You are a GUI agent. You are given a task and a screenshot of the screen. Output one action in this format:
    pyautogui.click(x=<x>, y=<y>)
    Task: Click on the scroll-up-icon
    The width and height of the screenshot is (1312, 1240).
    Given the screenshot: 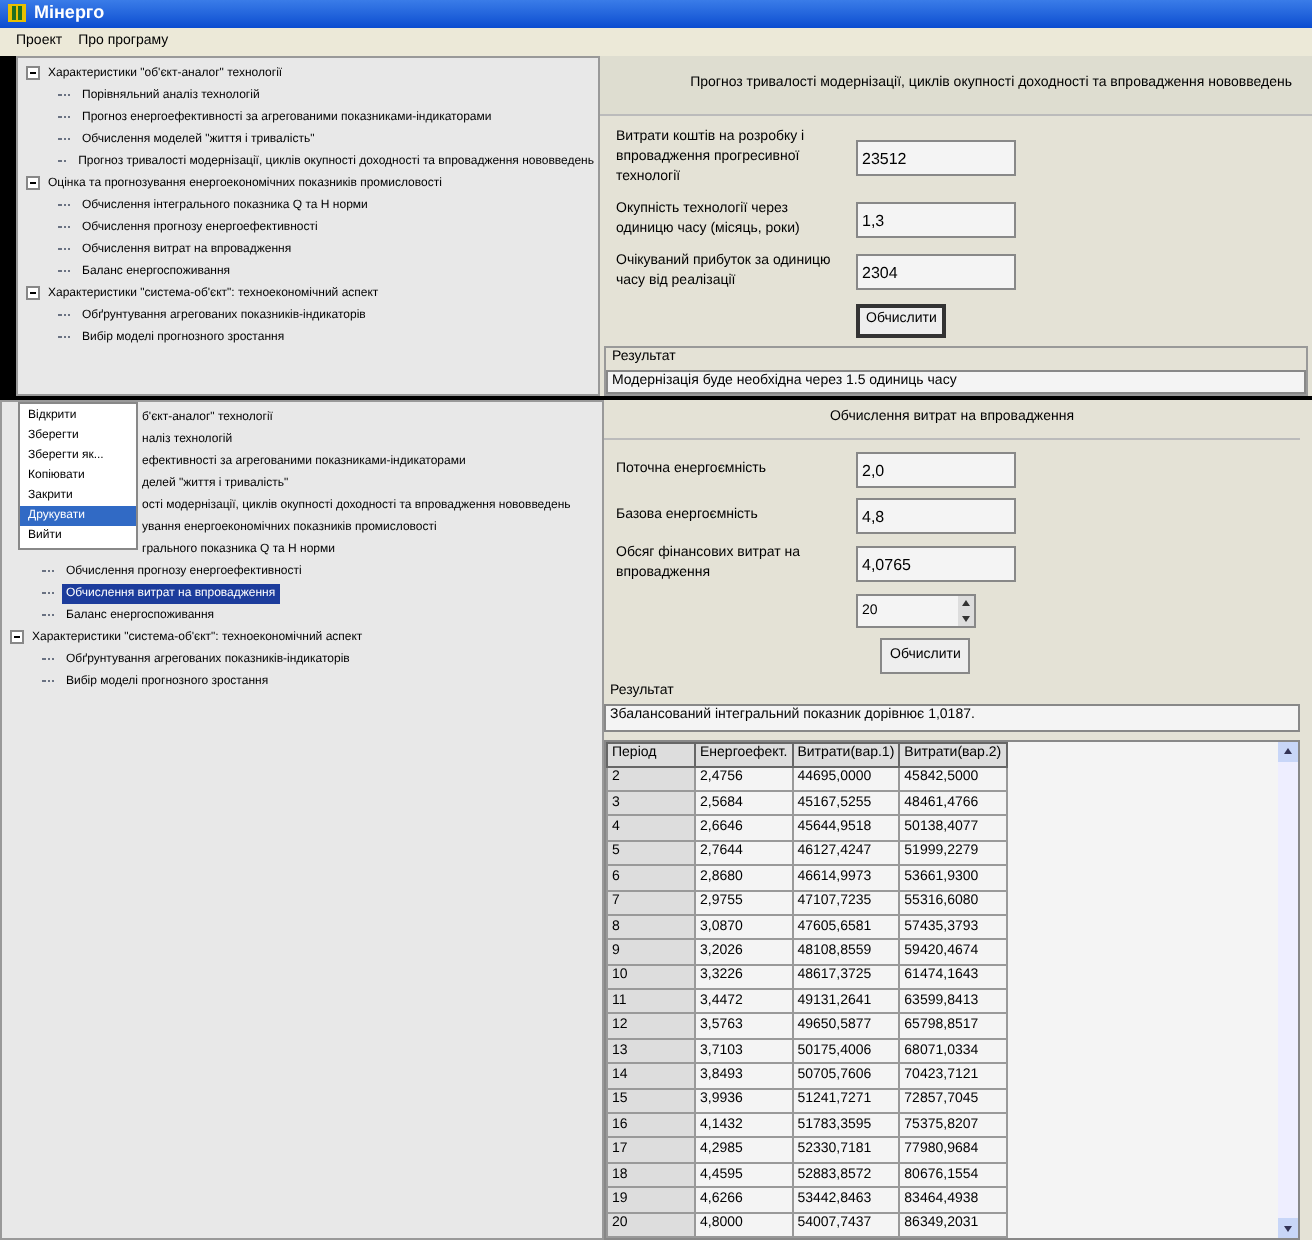 What is the action you would take?
    pyautogui.click(x=1288, y=751)
    